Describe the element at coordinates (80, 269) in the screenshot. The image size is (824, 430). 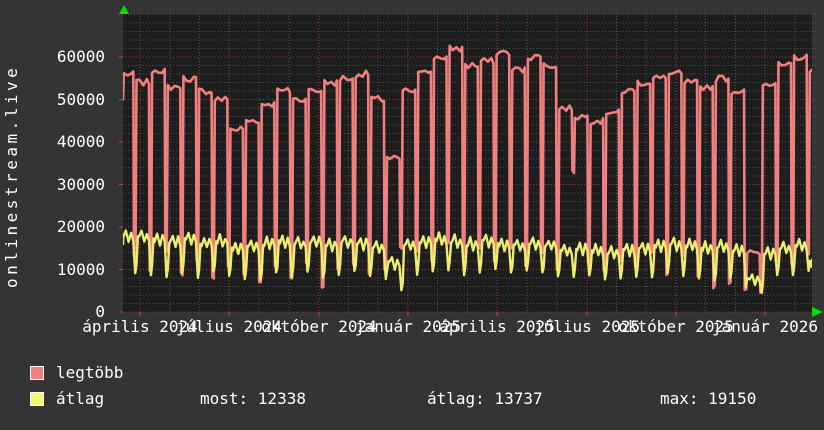
I see `y-tick-label: 10000` at that location.